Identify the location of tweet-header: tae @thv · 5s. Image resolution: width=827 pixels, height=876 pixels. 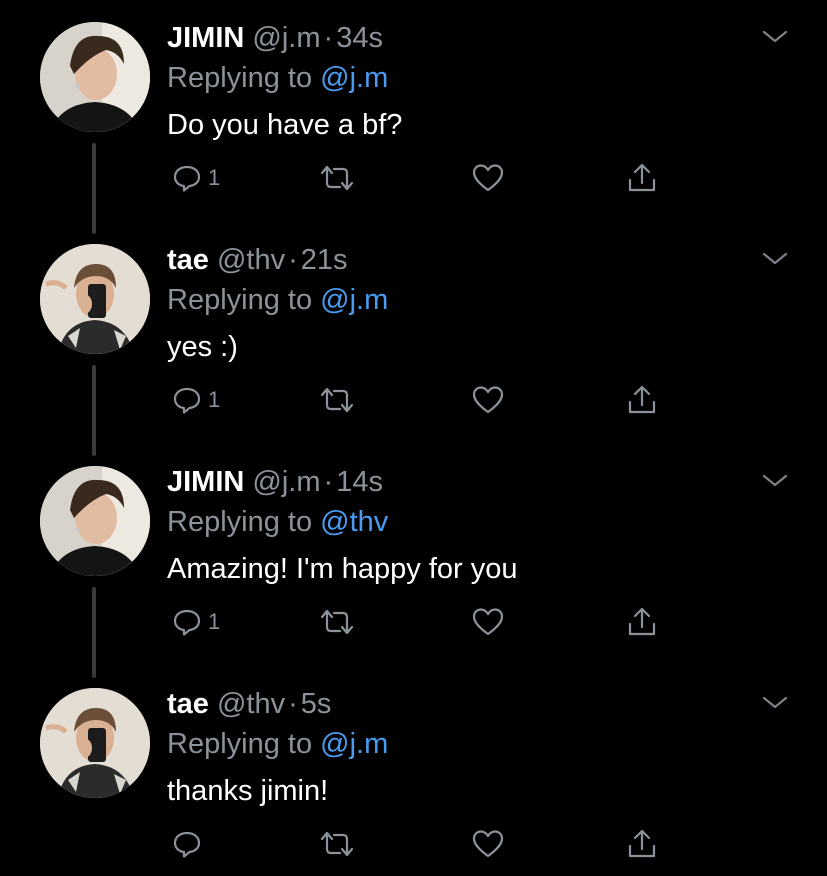
(249, 704).